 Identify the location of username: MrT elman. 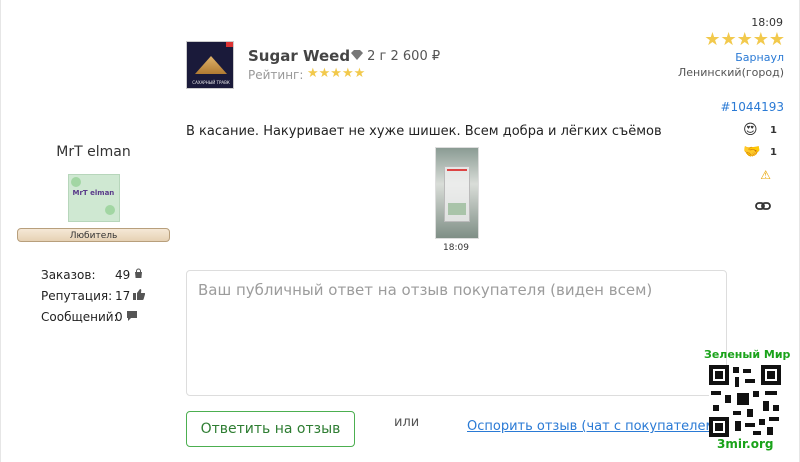
(93, 152).